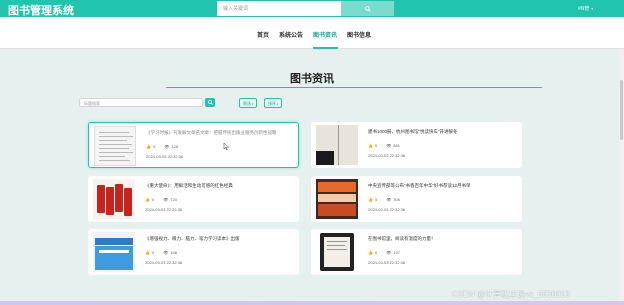 Image resolution: width=624 pixels, height=305 pixels. What do you see at coordinates (220, 186) in the screenshot?
I see `article-title: 《重大使命》：用鲜活和生动可感的红色经典` at bounding box center [220, 186].